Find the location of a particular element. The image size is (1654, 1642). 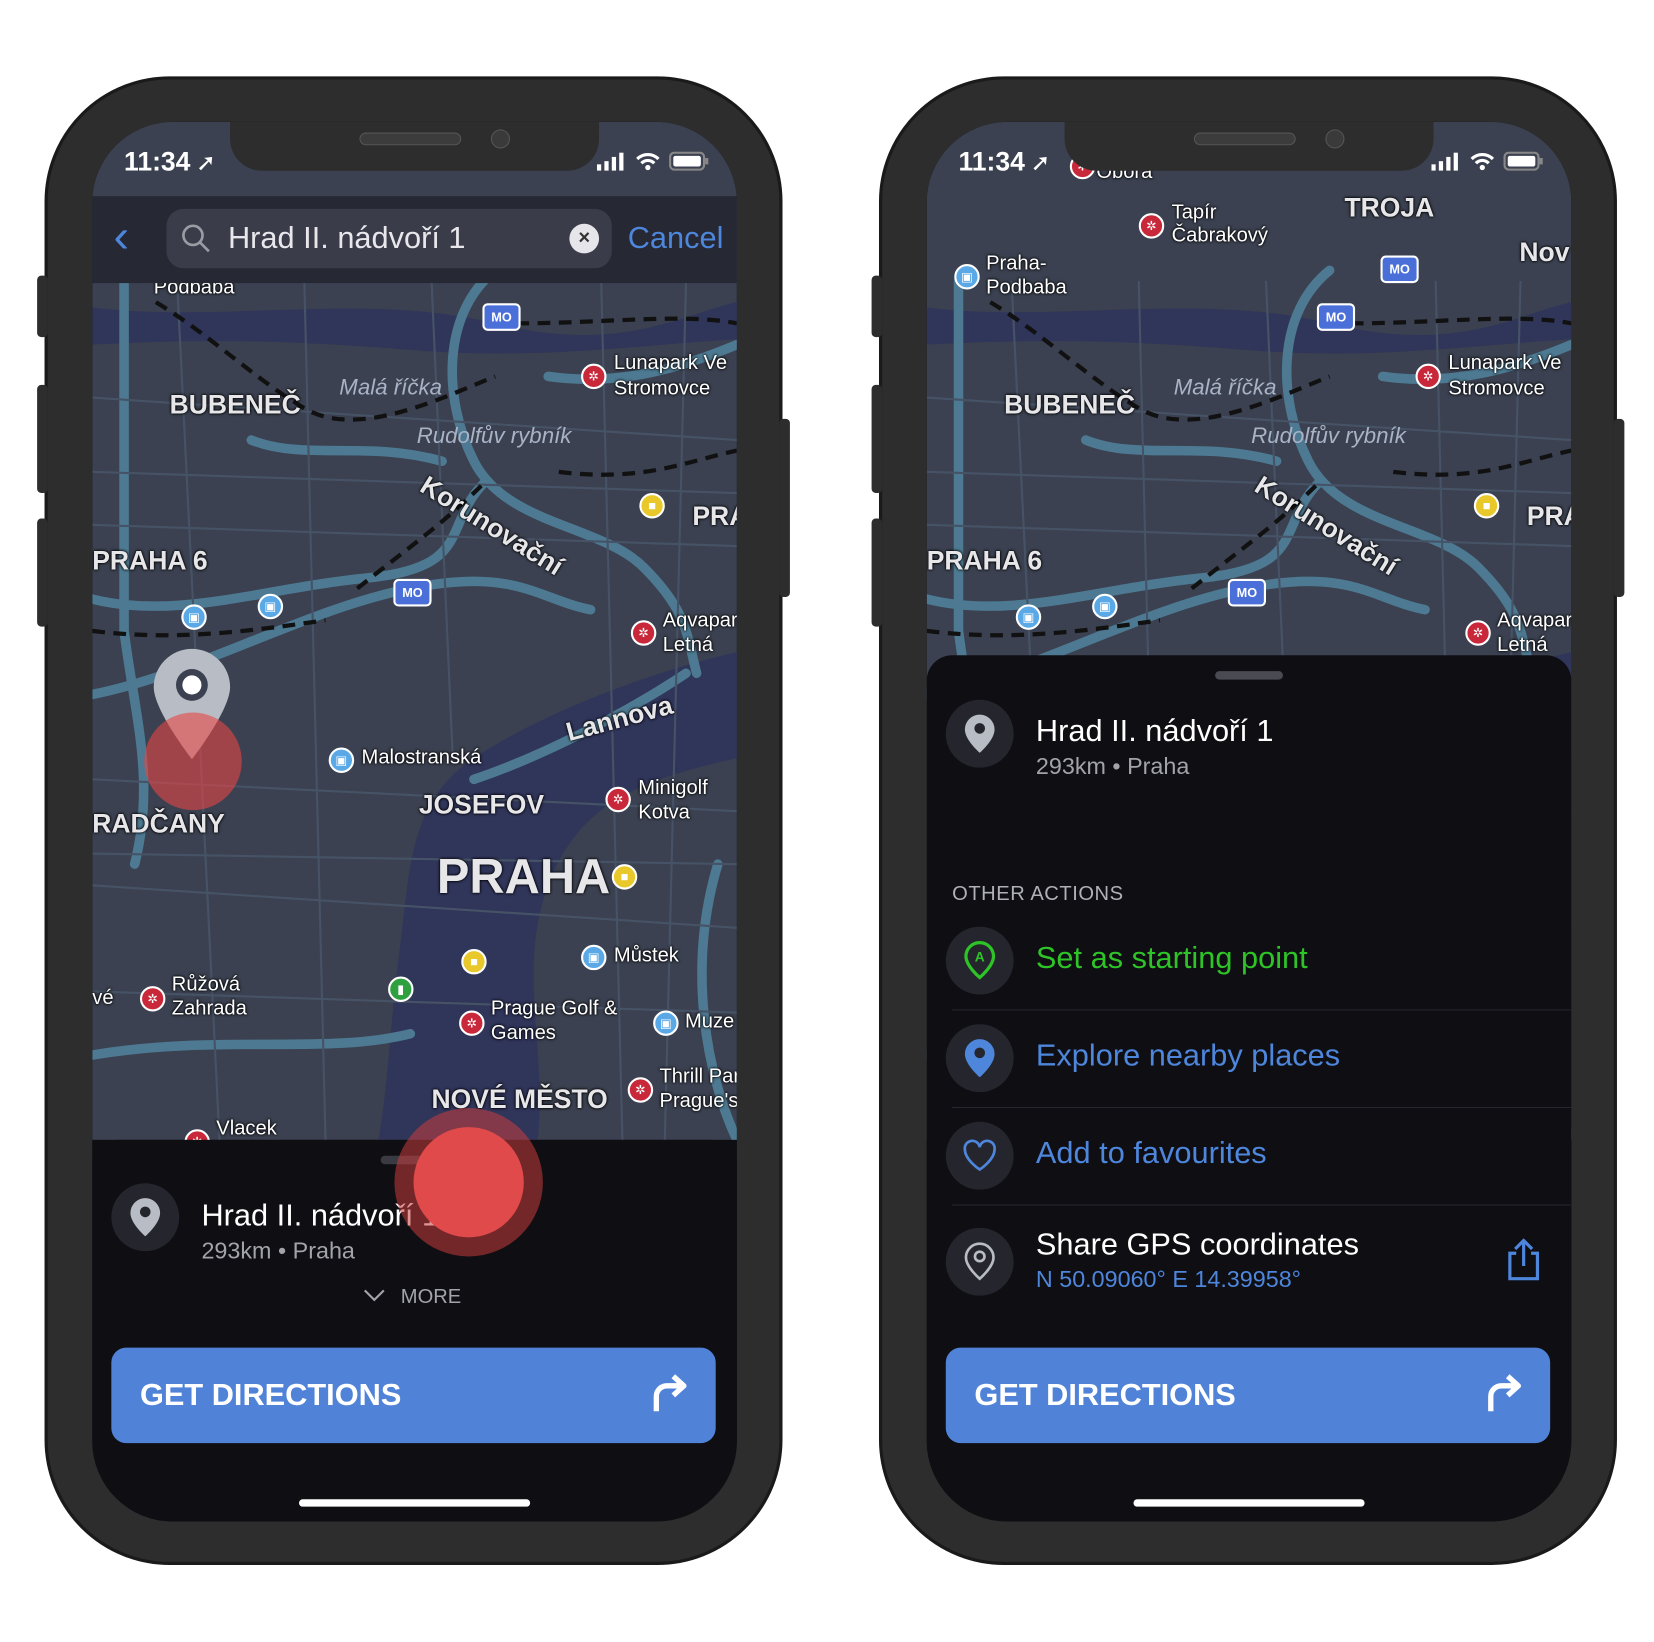

pin-icon is located at coordinates (979, 1058).